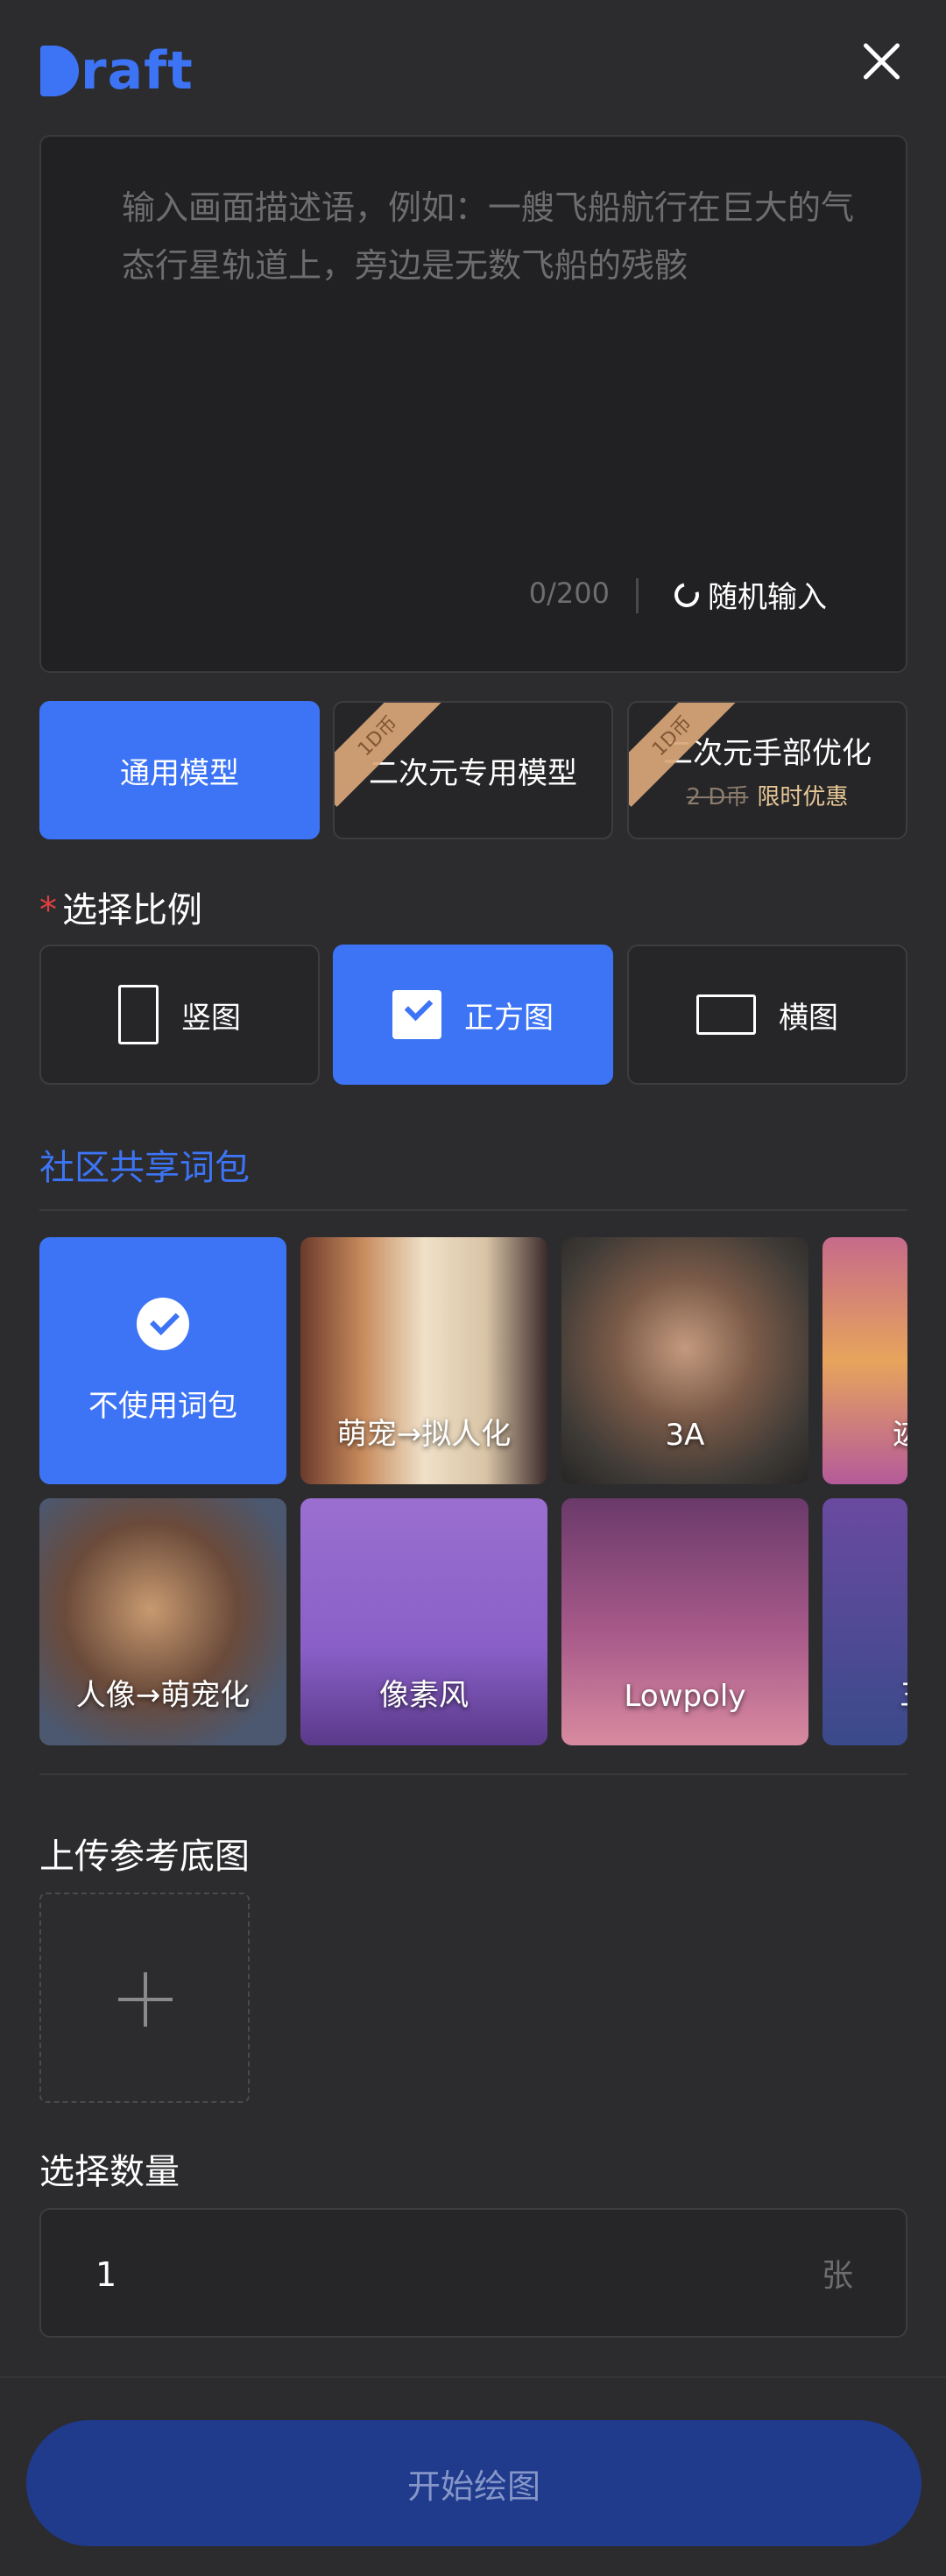  What do you see at coordinates (864, 1447) in the screenshot?
I see `tile-label: 迹` at bounding box center [864, 1447].